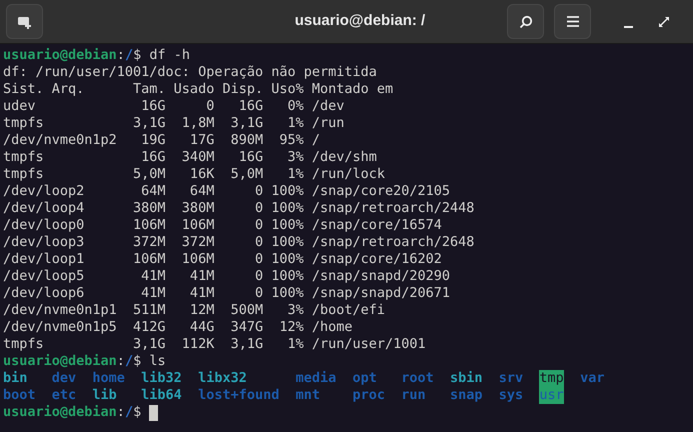 The image size is (693, 432). Describe the element at coordinates (64, 395) in the screenshot. I see `file-entry: etc` at that location.